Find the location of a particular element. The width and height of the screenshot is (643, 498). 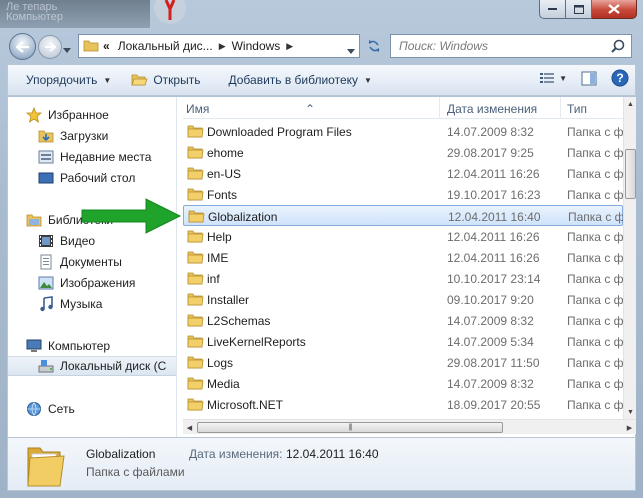

file-row: Globalization 12.04.2011 16:40 Папка с ф is located at coordinates (403, 215).